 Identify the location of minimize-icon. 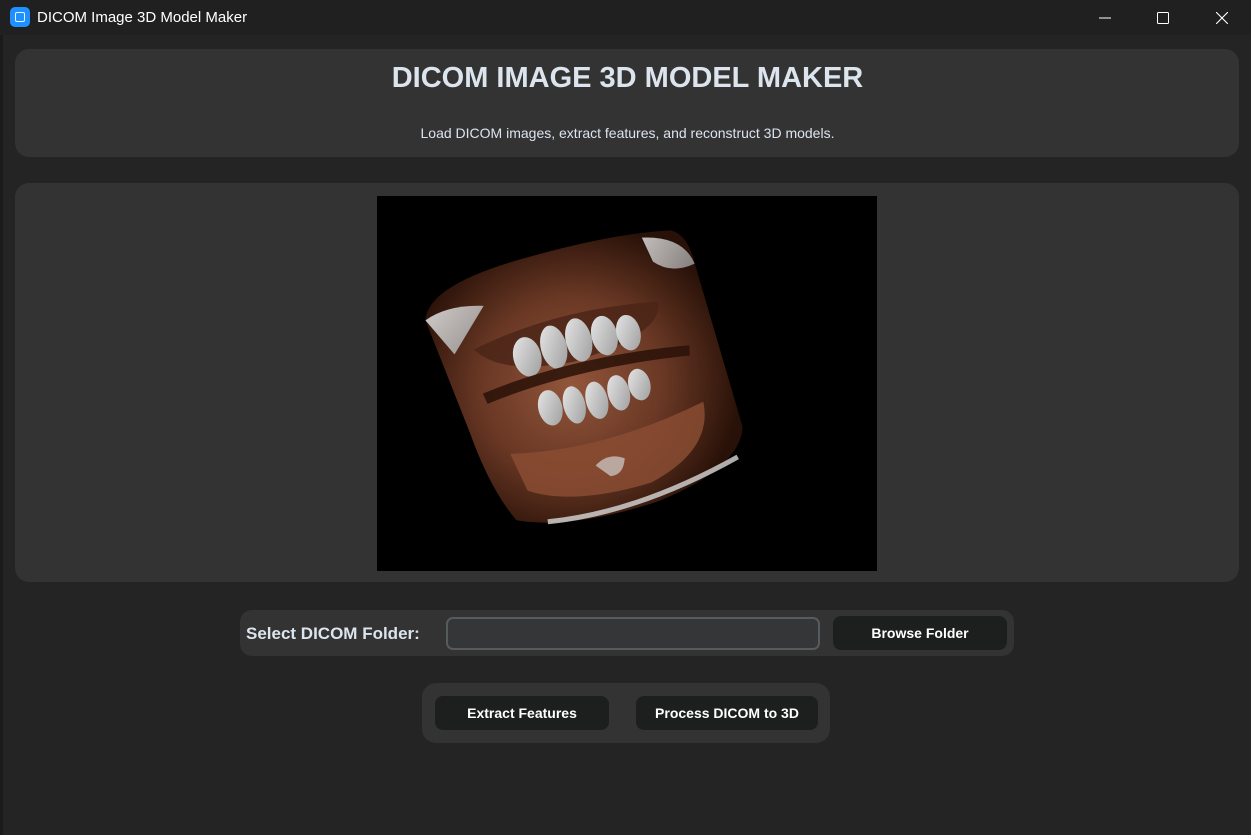
(1105, 17).